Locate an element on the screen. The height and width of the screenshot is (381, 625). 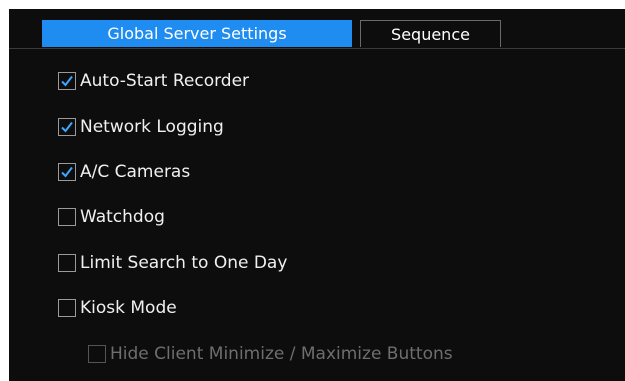
hide-client-buttons-label: Hide Client Minimize / Maximize Buttons is located at coordinates (281, 354).